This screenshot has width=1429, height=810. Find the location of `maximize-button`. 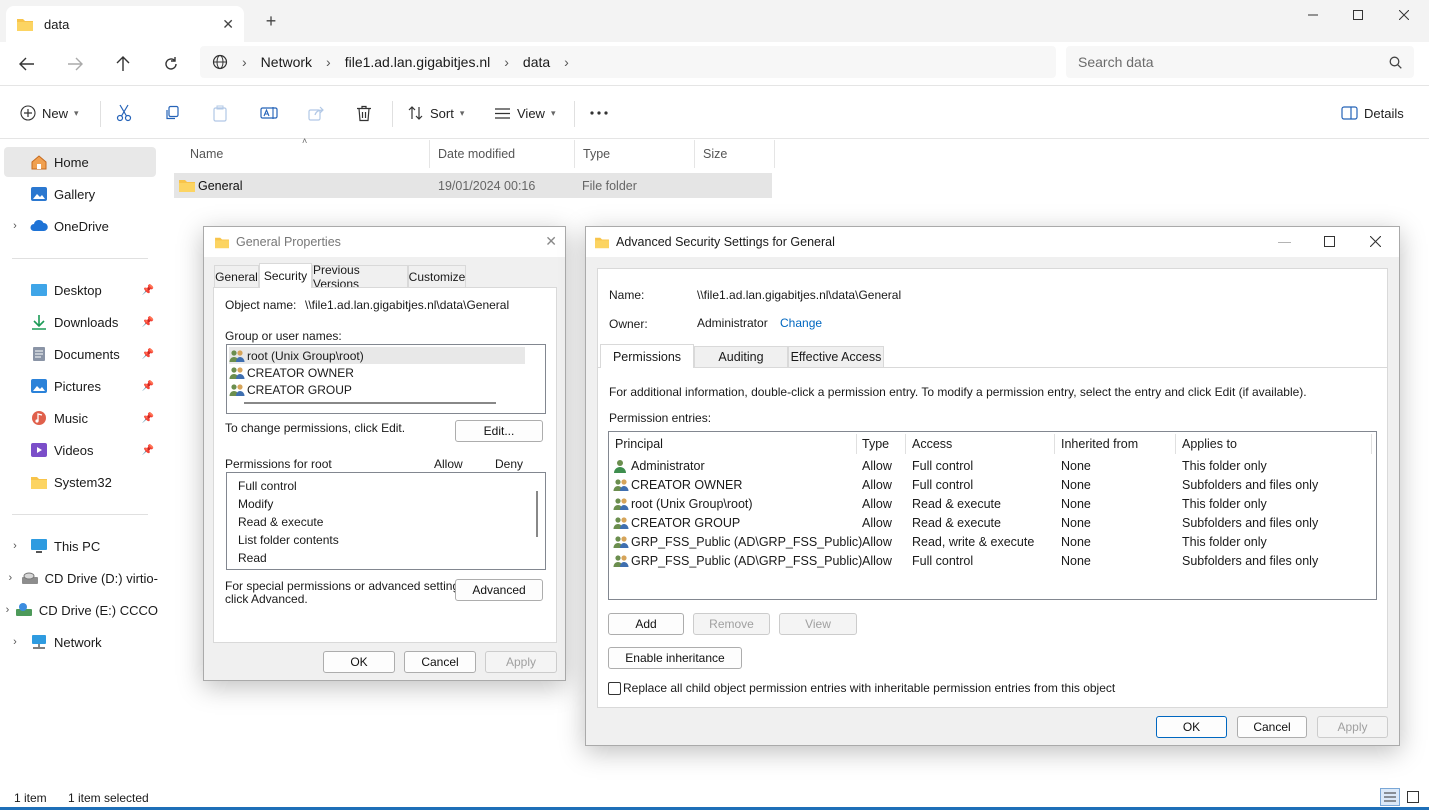

maximize-button is located at coordinates (1358, 15).